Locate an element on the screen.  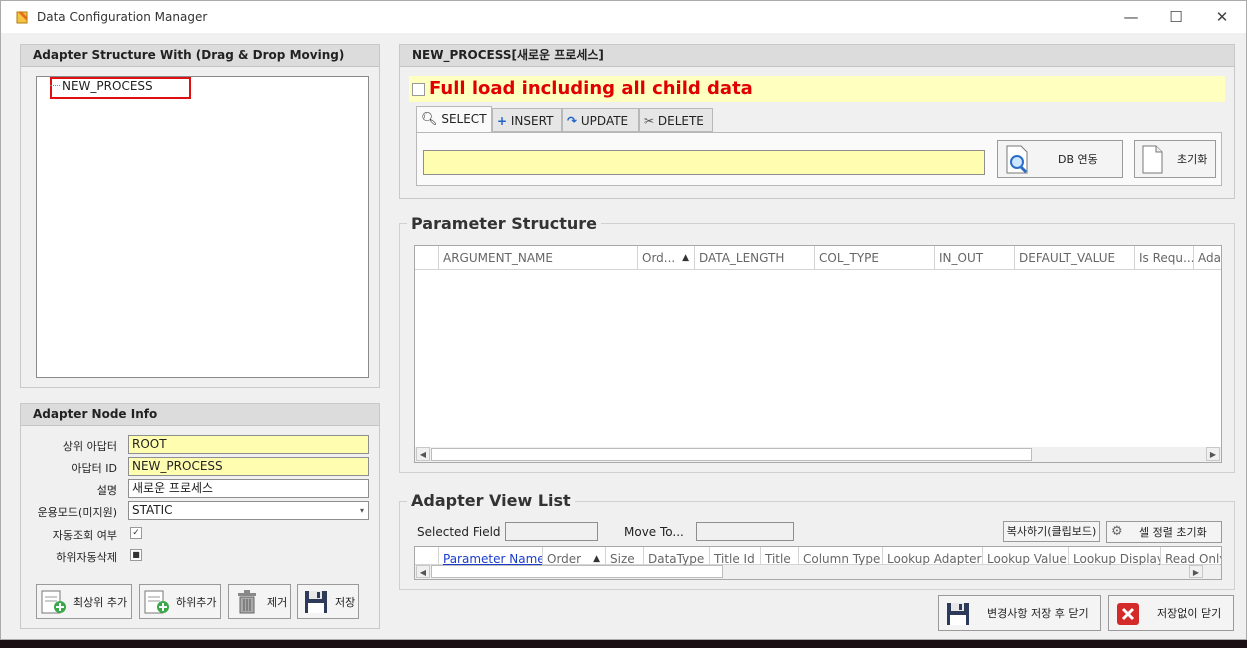
tab-delete: ✂ DELETE is located at coordinates (676, 120).